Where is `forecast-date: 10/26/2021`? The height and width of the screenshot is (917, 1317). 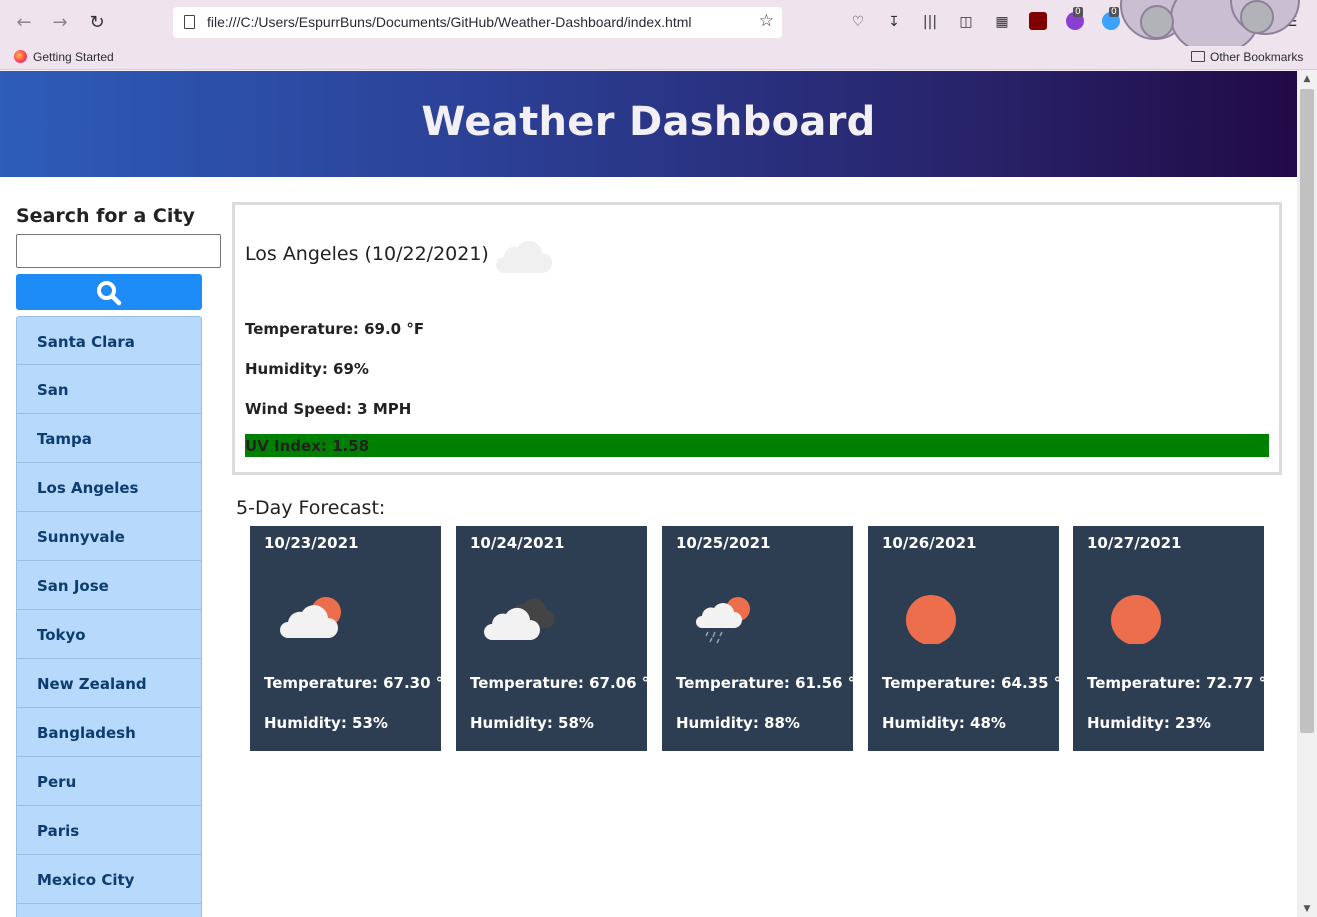 forecast-date: 10/26/2021 is located at coordinates (929, 543).